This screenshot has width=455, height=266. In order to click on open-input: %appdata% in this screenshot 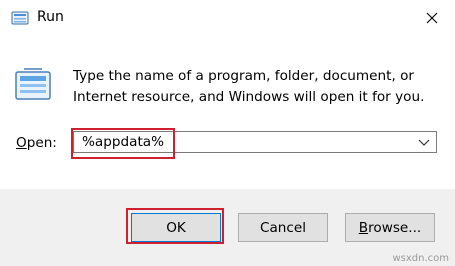, I will do `click(123, 142)`.